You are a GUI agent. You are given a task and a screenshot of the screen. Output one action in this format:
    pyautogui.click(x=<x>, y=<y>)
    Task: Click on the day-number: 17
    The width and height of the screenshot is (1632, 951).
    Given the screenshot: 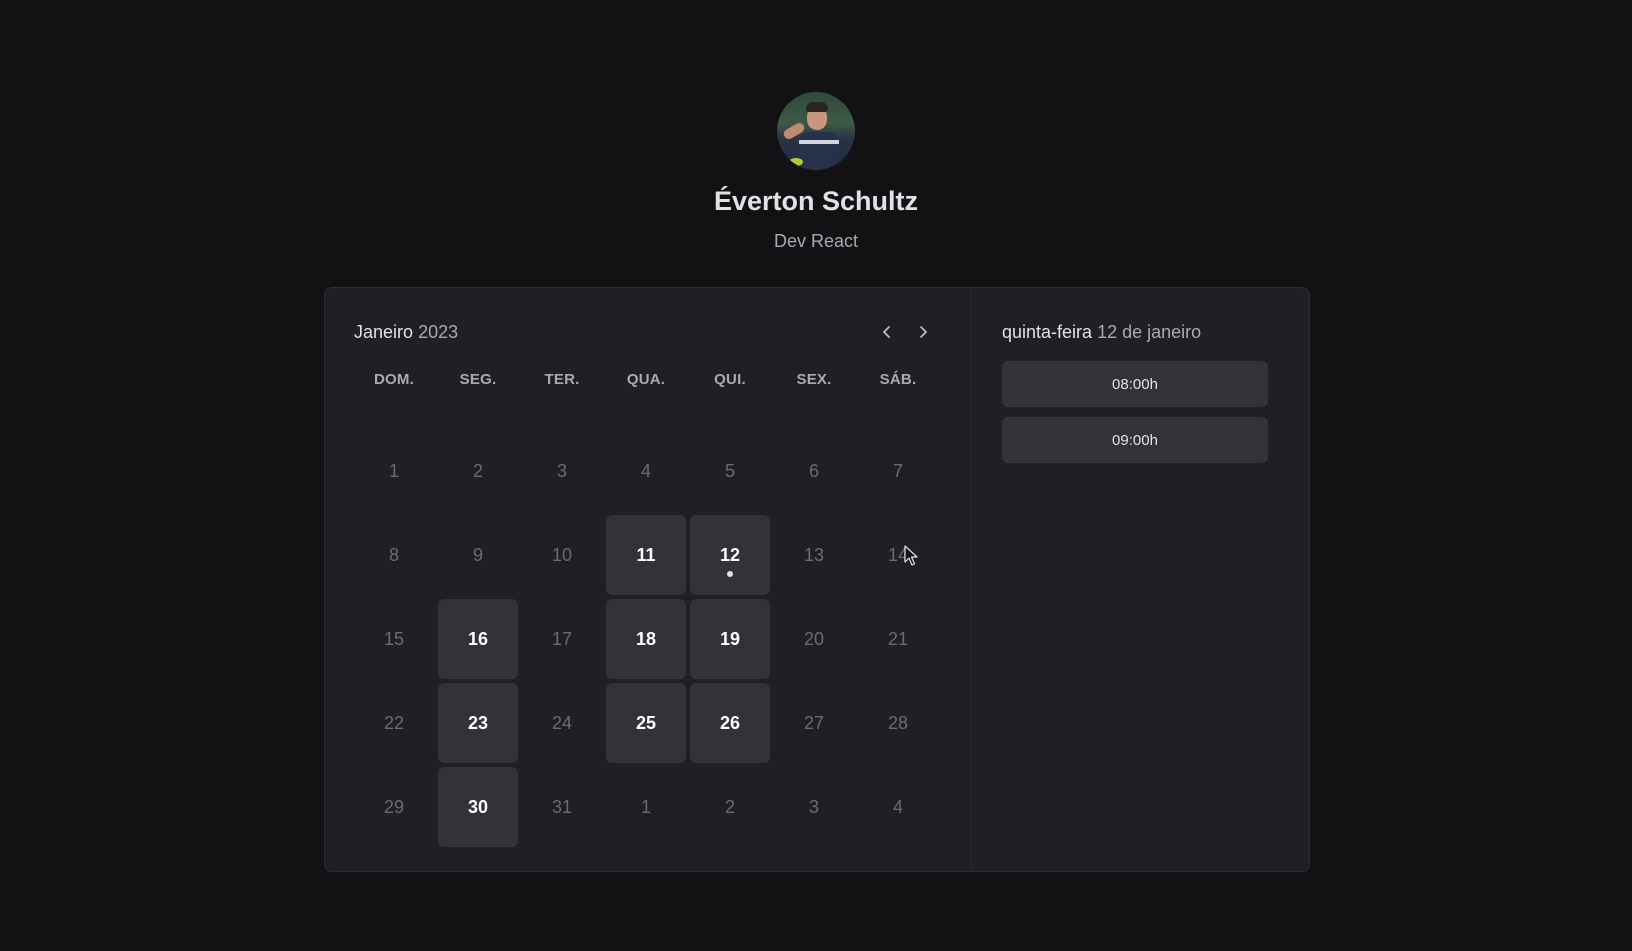 What is the action you would take?
    pyautogui.click(x=562, y=638)
    